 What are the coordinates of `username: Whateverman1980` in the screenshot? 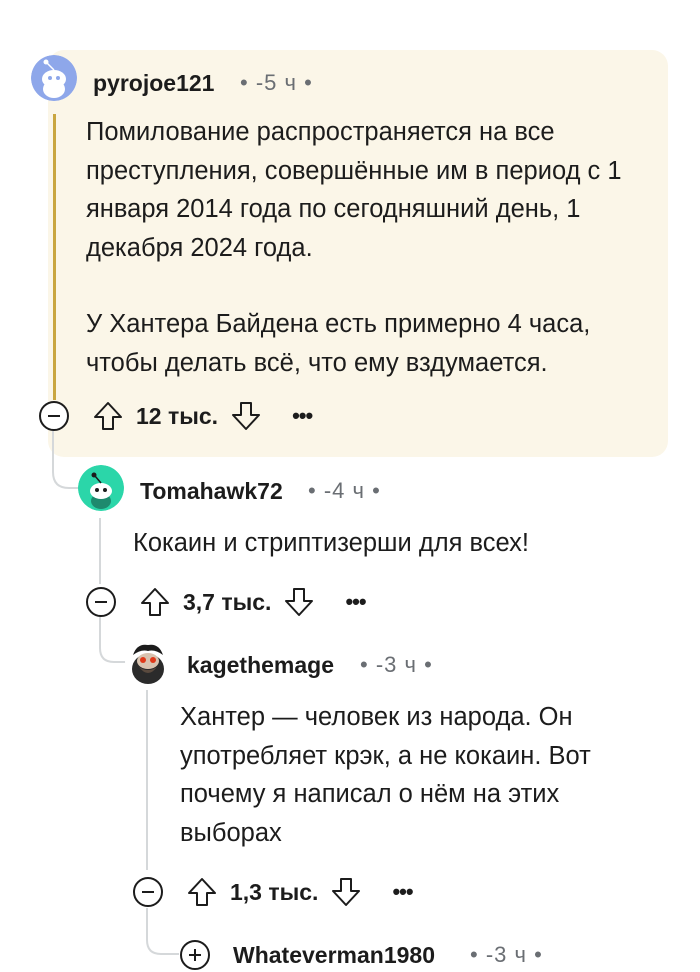 It's located at (334, 955).